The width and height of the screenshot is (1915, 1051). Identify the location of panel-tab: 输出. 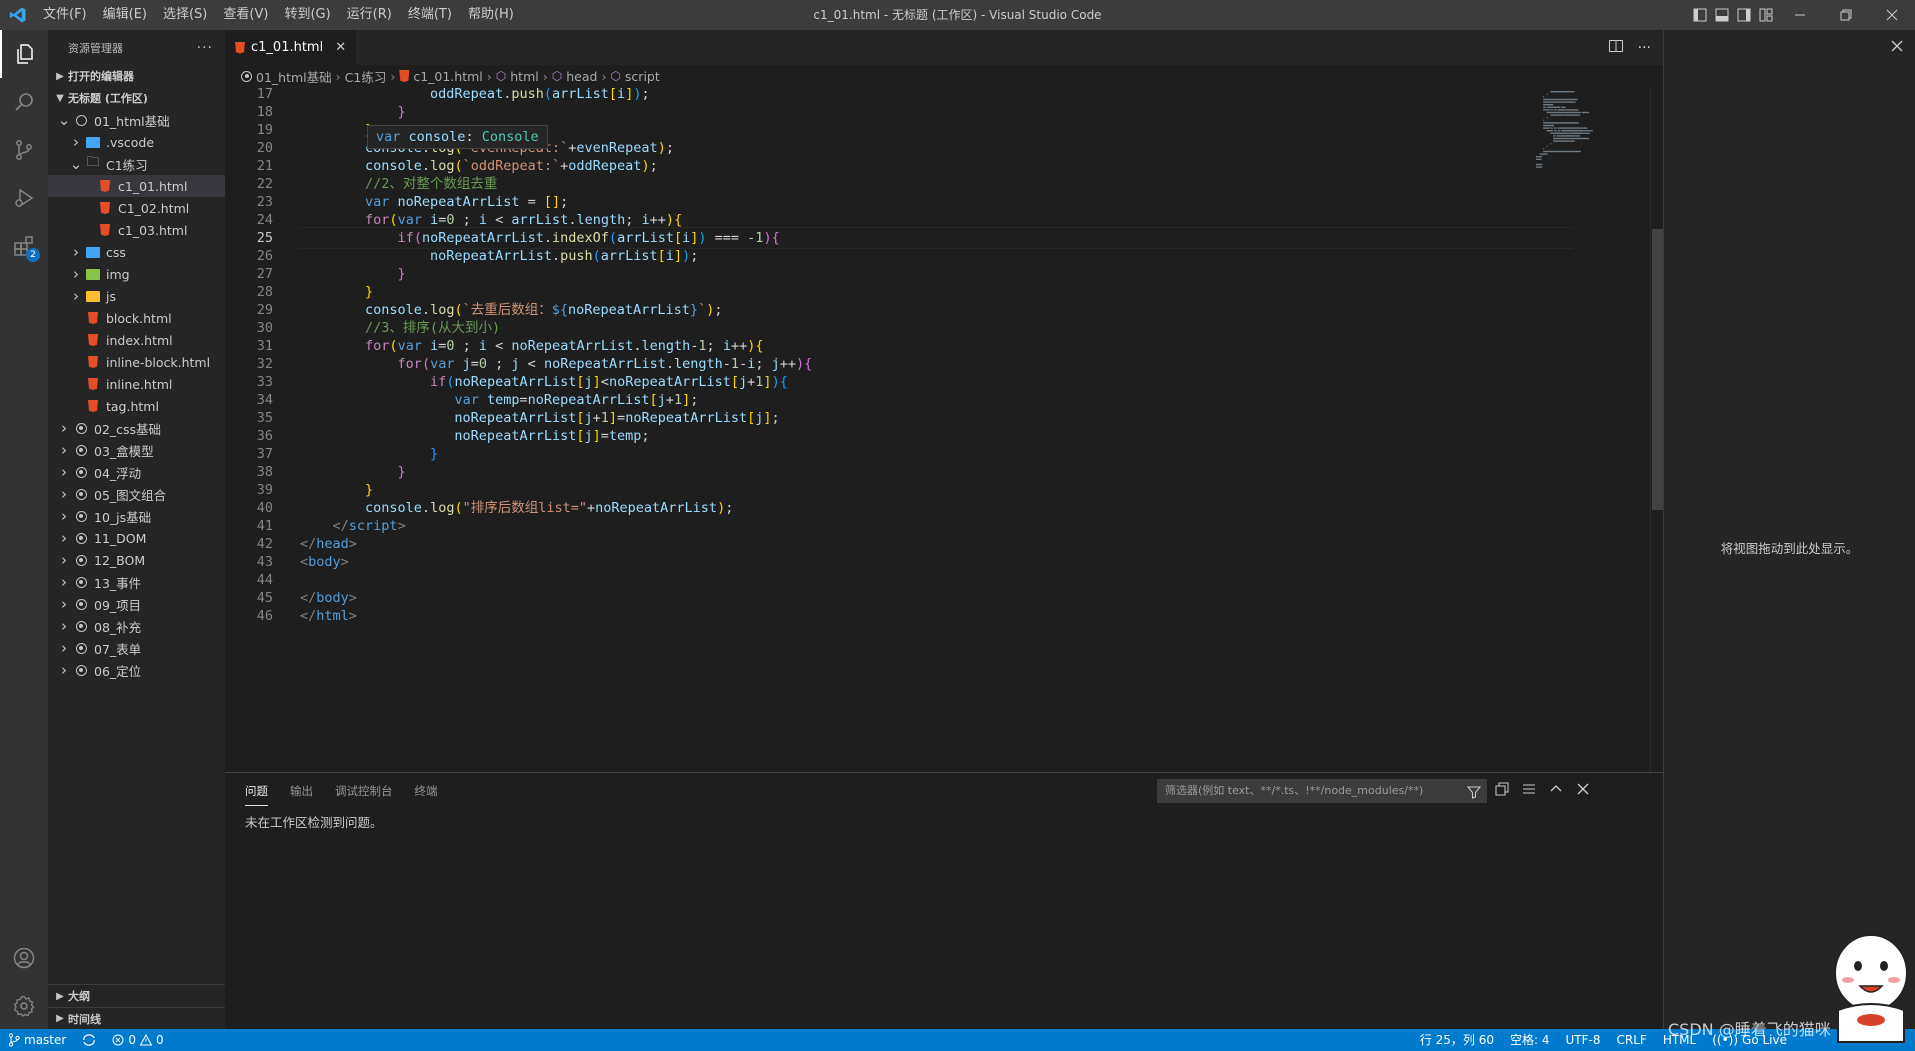
(301, 791).